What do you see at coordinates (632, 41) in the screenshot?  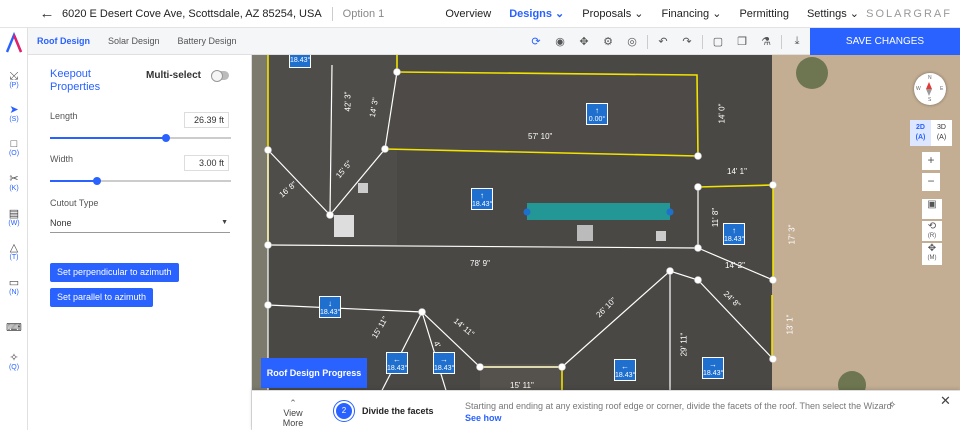 I see `eye-icon: ◎` at bounding box center [632, 41].